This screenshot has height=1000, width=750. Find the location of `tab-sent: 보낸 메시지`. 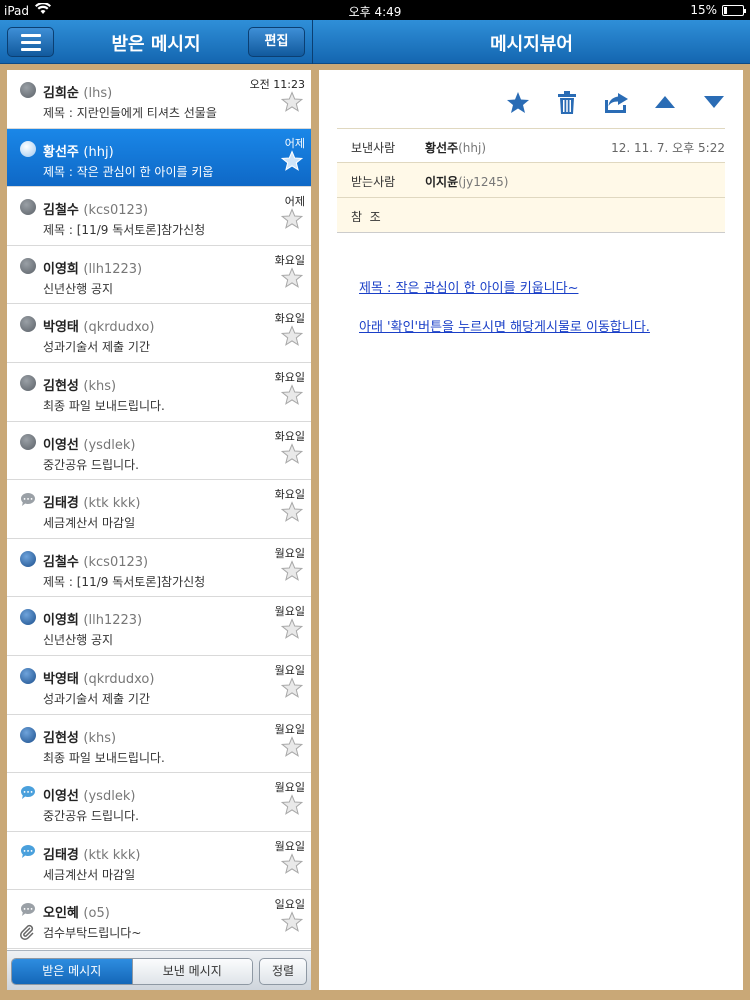

tab-sent: 보낸 메시지 is located at coordinates (191, 971).